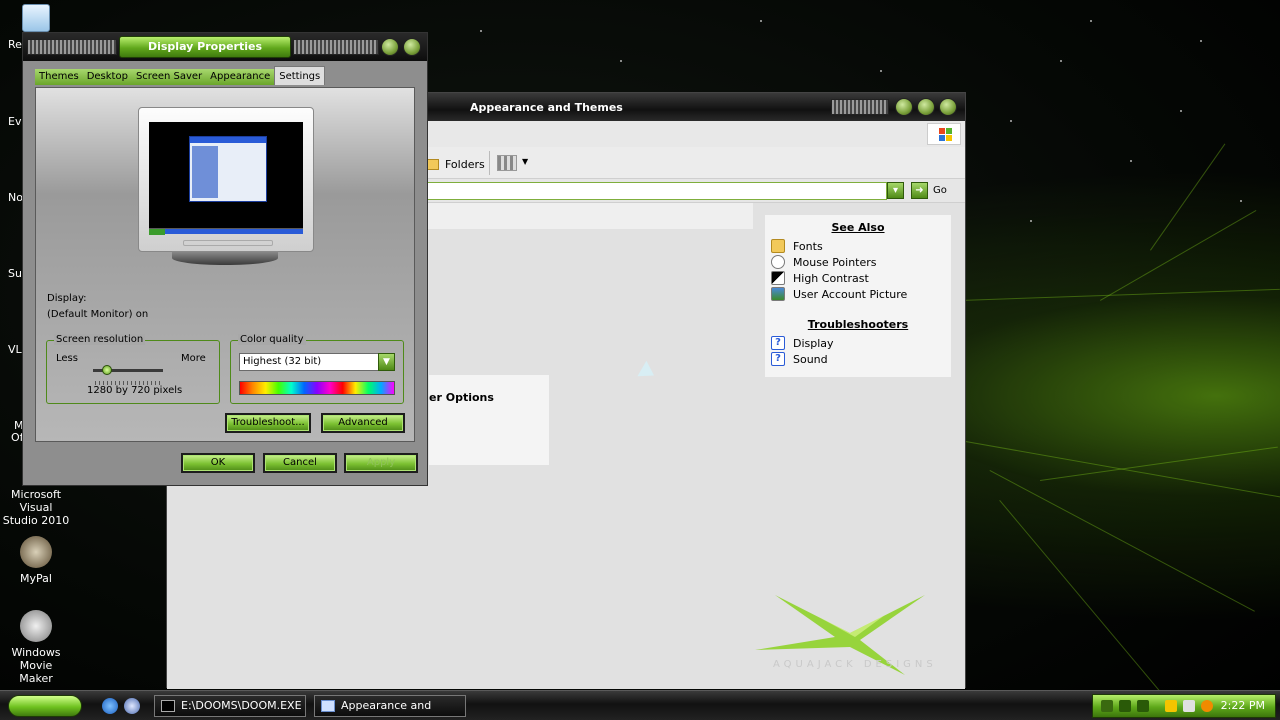 This screenshot has width=1280, height=720. Describe the element at coordinates (919, 190) in the screenshot. I see `go-arrow-icon: ➜` at that location.